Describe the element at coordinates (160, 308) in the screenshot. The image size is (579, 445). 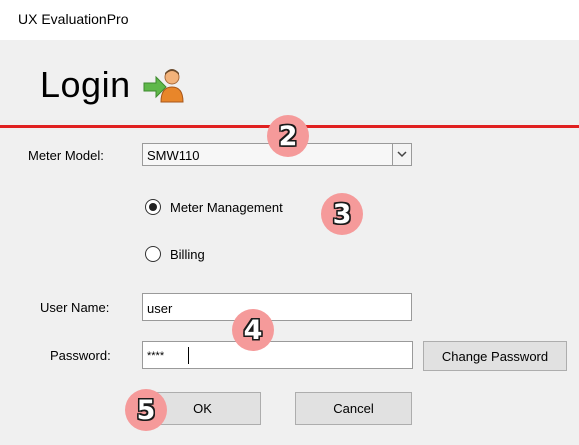
I see `username-value: user` at that location.